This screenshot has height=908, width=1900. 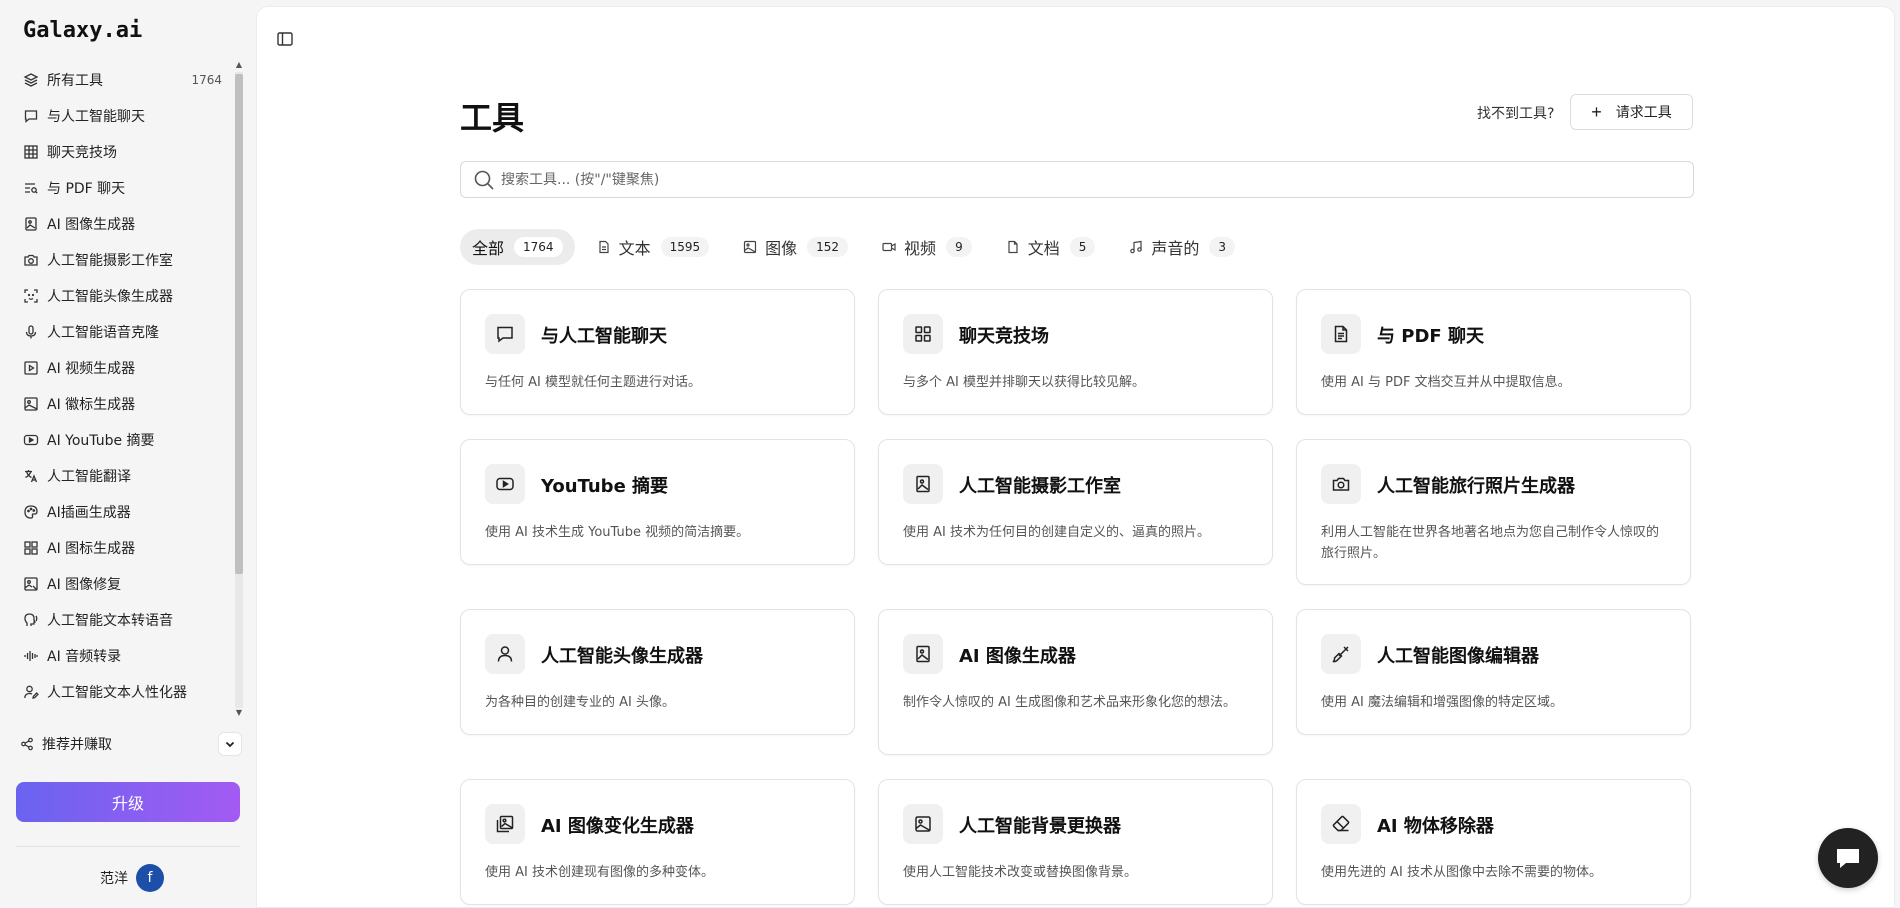 What do you see at coordinates (1043, 248) in the screenshot?
I see `tab-label: 文档` at bounding box center [1043, 248].